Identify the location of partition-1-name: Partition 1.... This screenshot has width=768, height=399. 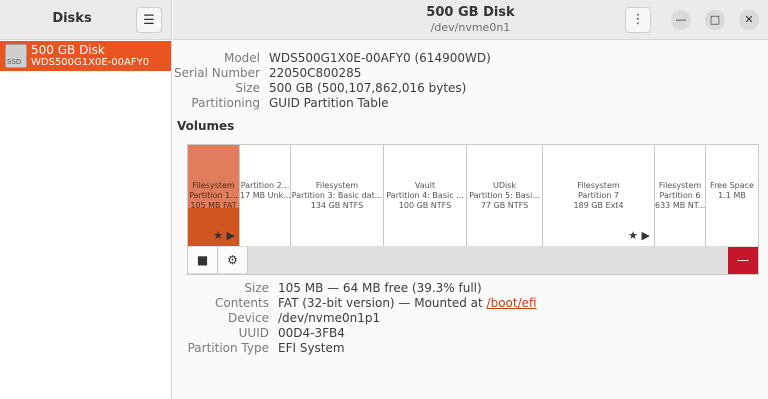
(213, 195).